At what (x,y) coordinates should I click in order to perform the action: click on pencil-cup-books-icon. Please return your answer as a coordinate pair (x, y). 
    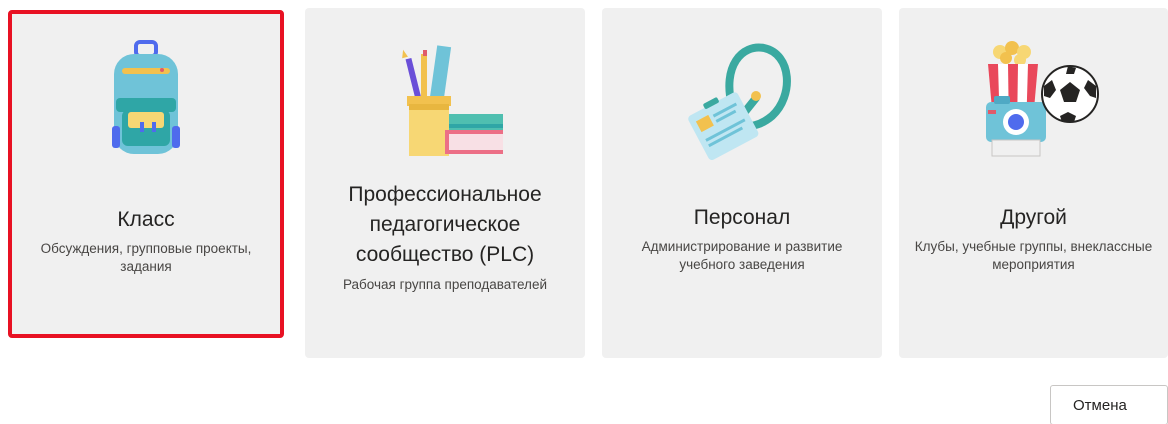
    Looking at the image, I should click on (452, 100).